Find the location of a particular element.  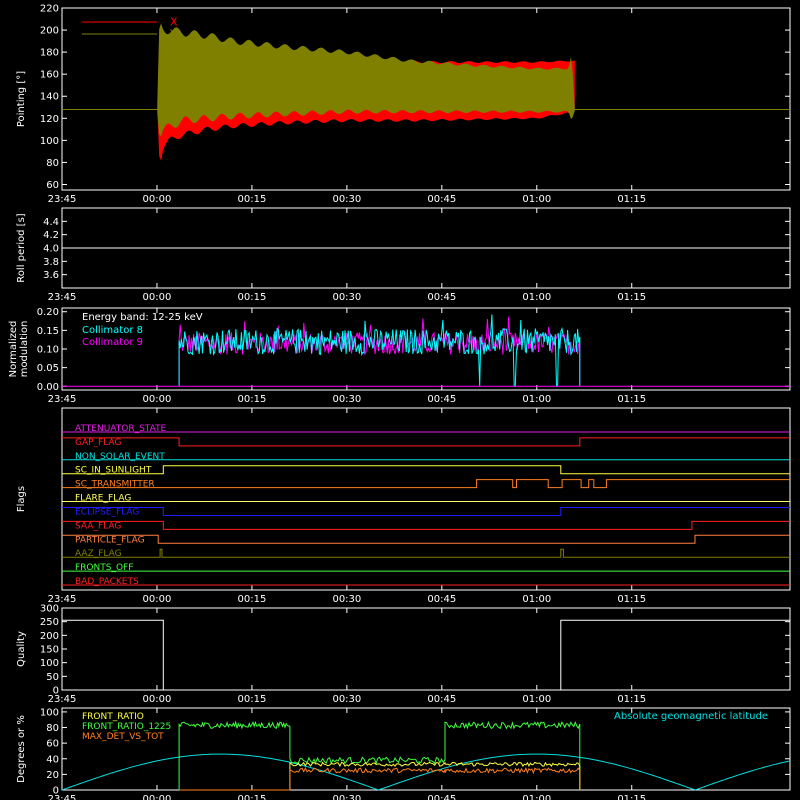

quality-xtick-label: 00:00 is located at coordinates (157, 699).